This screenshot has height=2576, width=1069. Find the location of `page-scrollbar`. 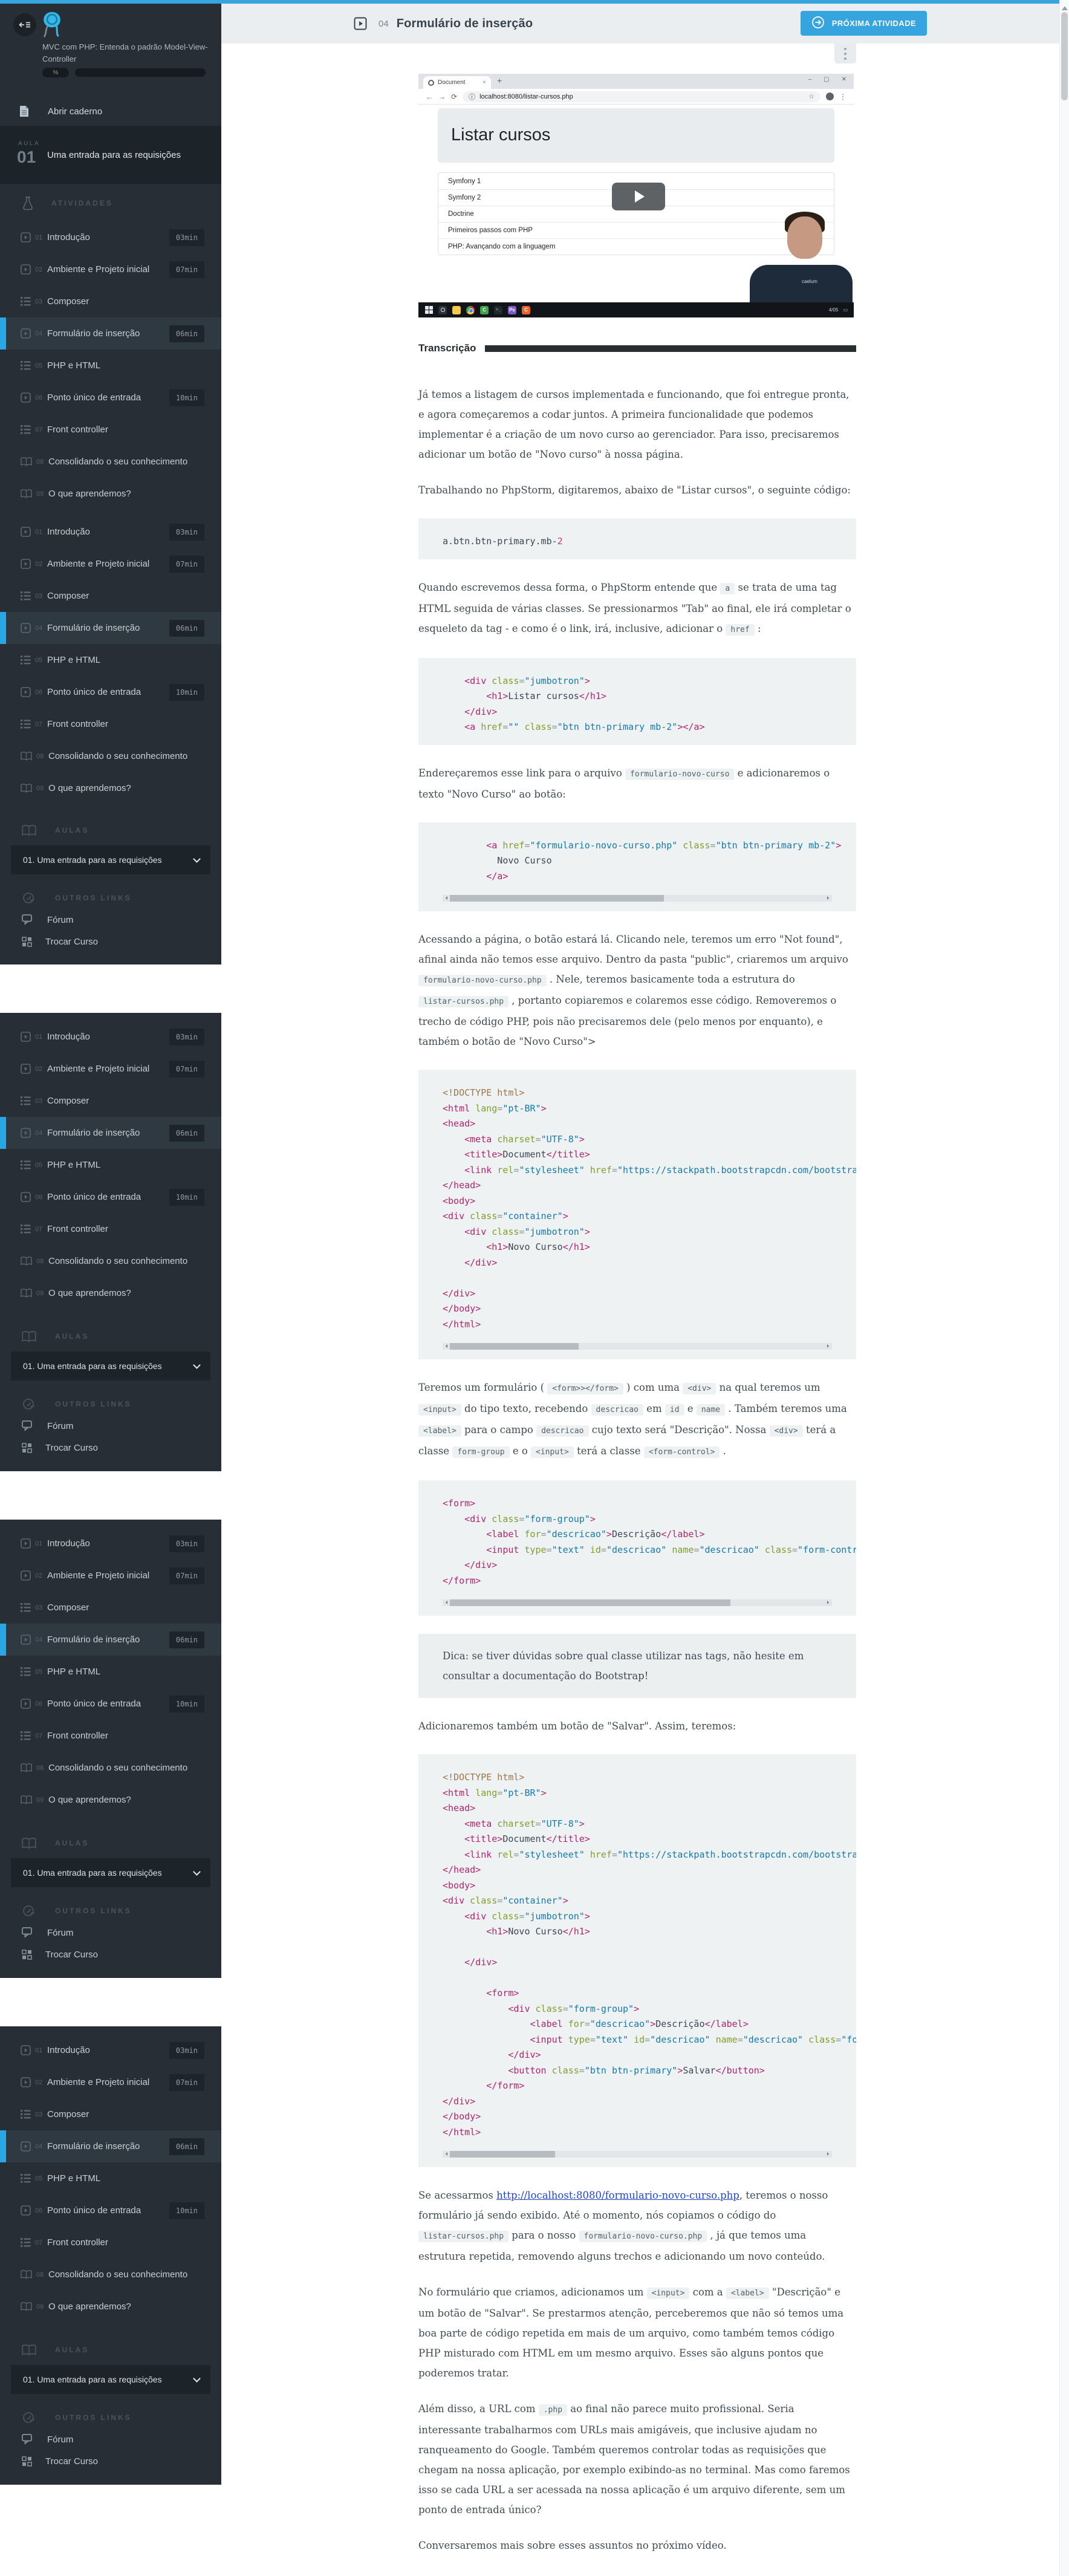

page-scrollbar is located at coordinates (1064, 1288).